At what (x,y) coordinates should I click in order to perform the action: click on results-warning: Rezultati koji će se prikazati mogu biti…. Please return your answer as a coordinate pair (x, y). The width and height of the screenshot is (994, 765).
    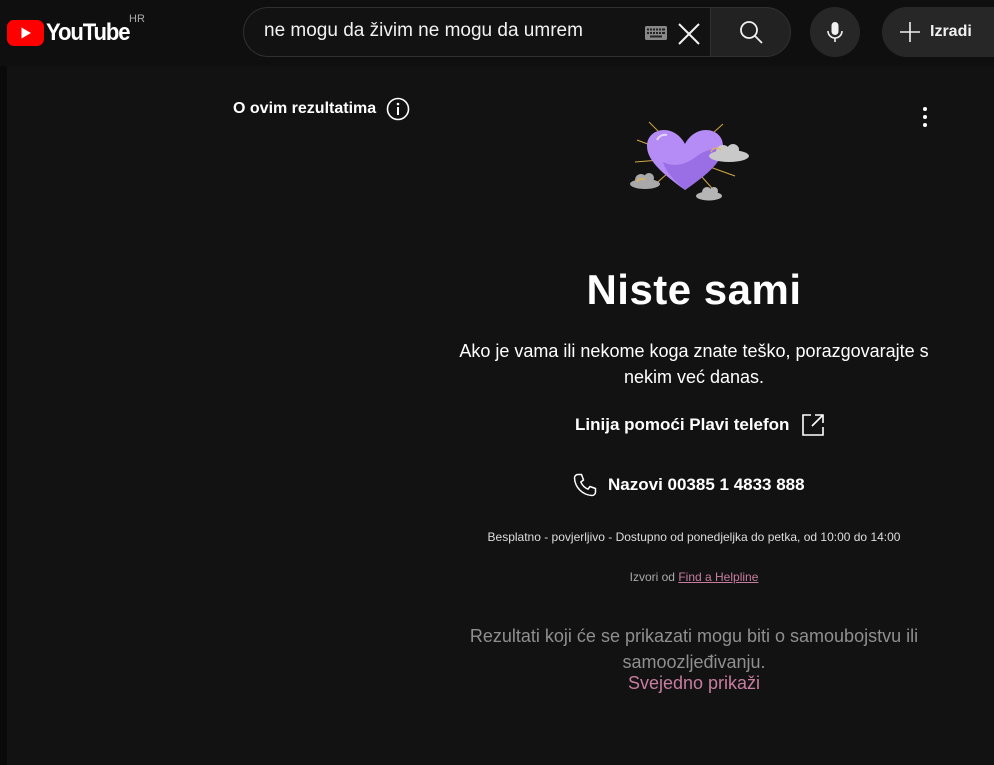
    Looking at the image, I should click on (694, 649).